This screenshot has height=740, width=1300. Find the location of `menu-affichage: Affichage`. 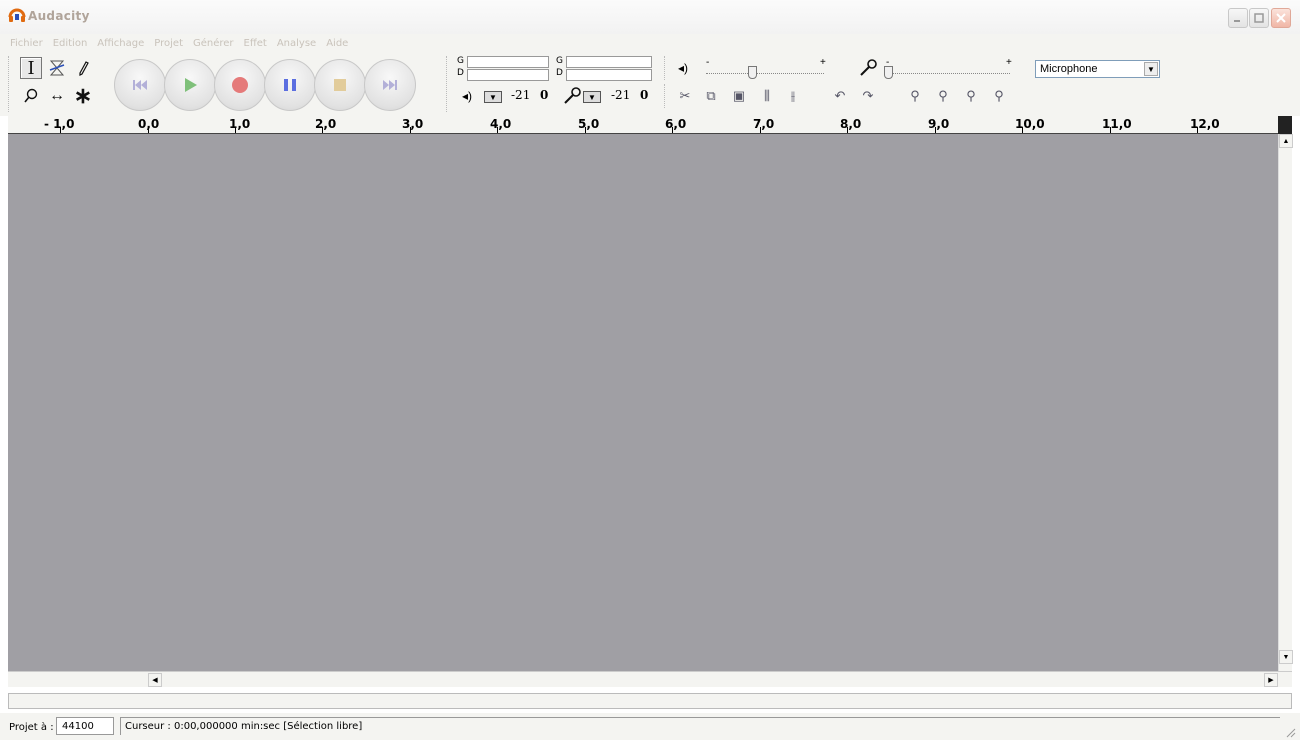

menu-affichage: Affichage is located at coordinates (120, 43).